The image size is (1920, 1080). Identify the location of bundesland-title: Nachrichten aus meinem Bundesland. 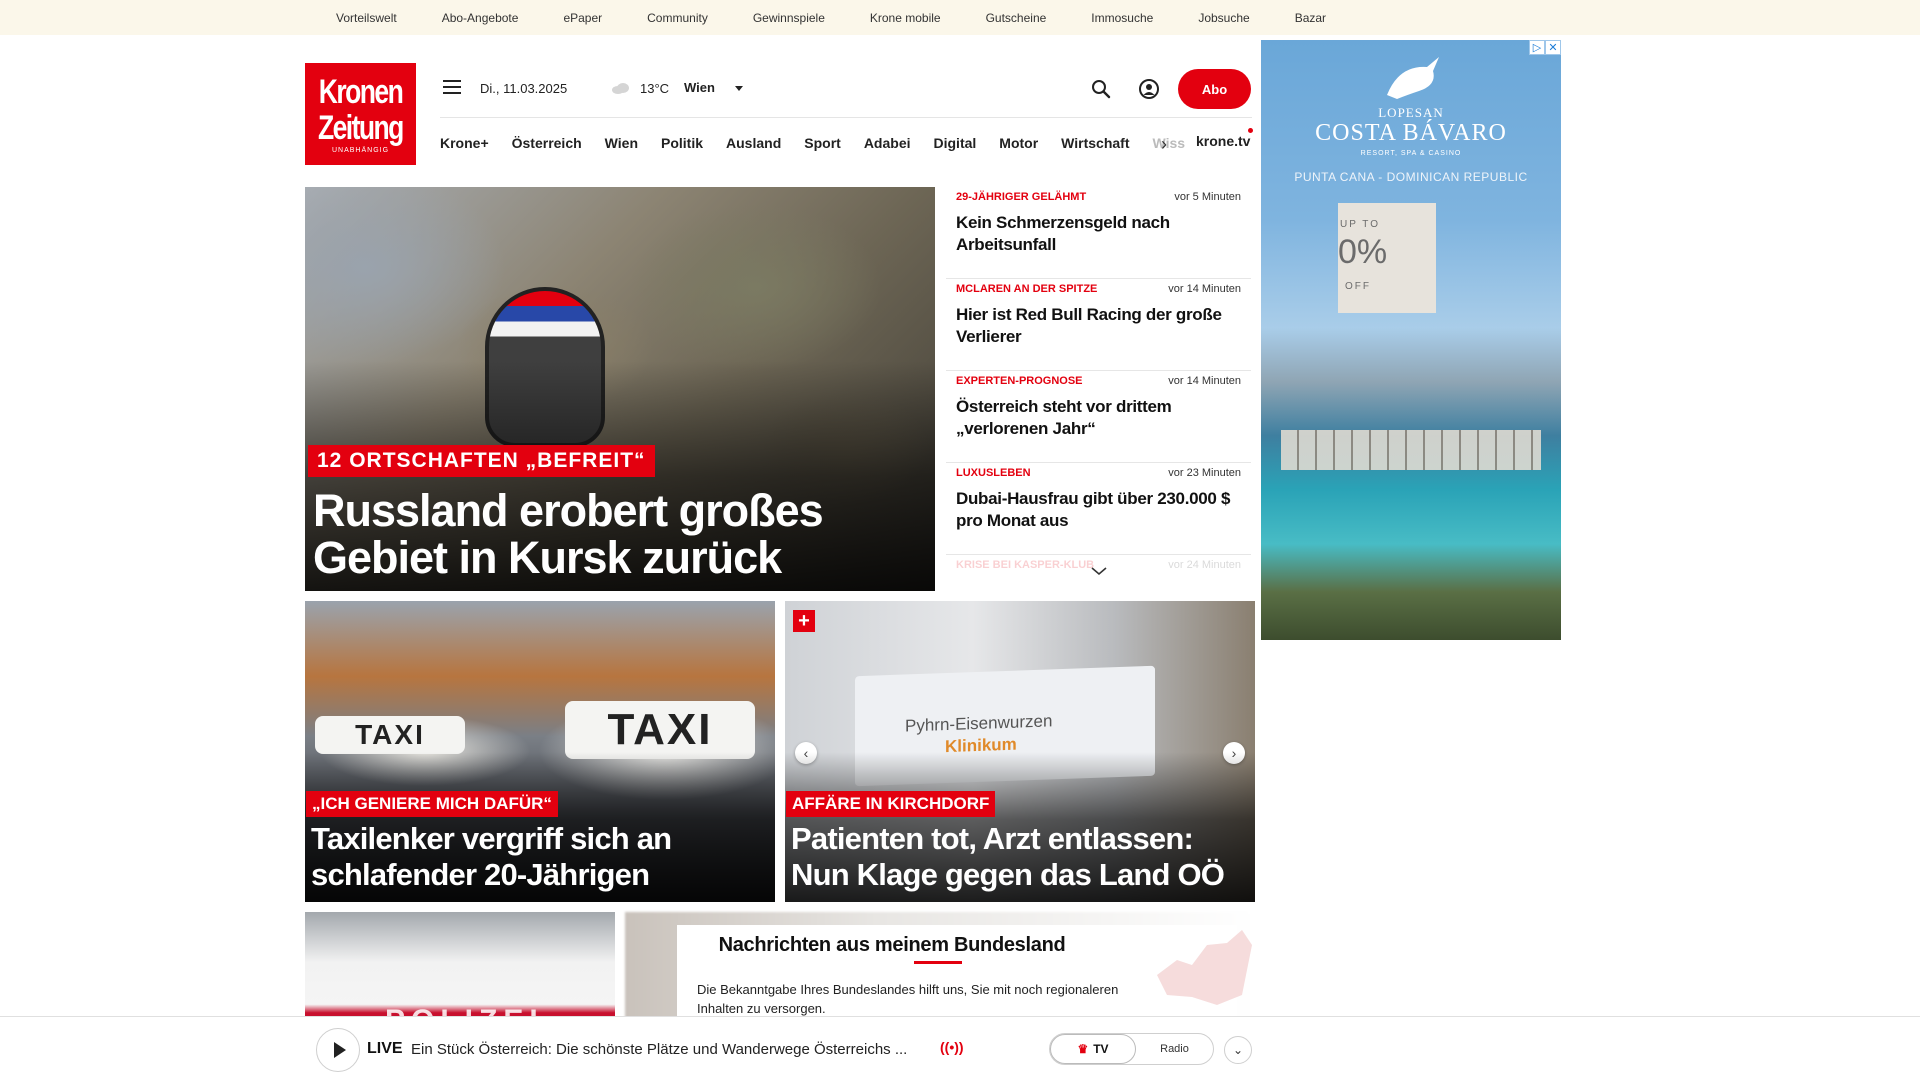
(892, 945).